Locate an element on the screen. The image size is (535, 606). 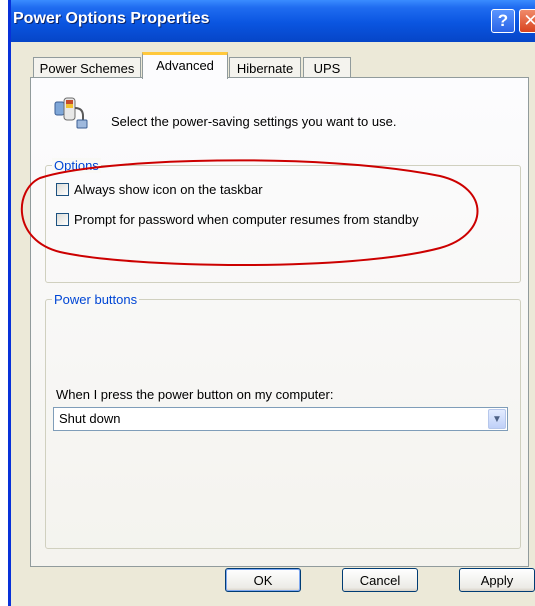
apply-button: Apply is located at coordinates (497, 580).